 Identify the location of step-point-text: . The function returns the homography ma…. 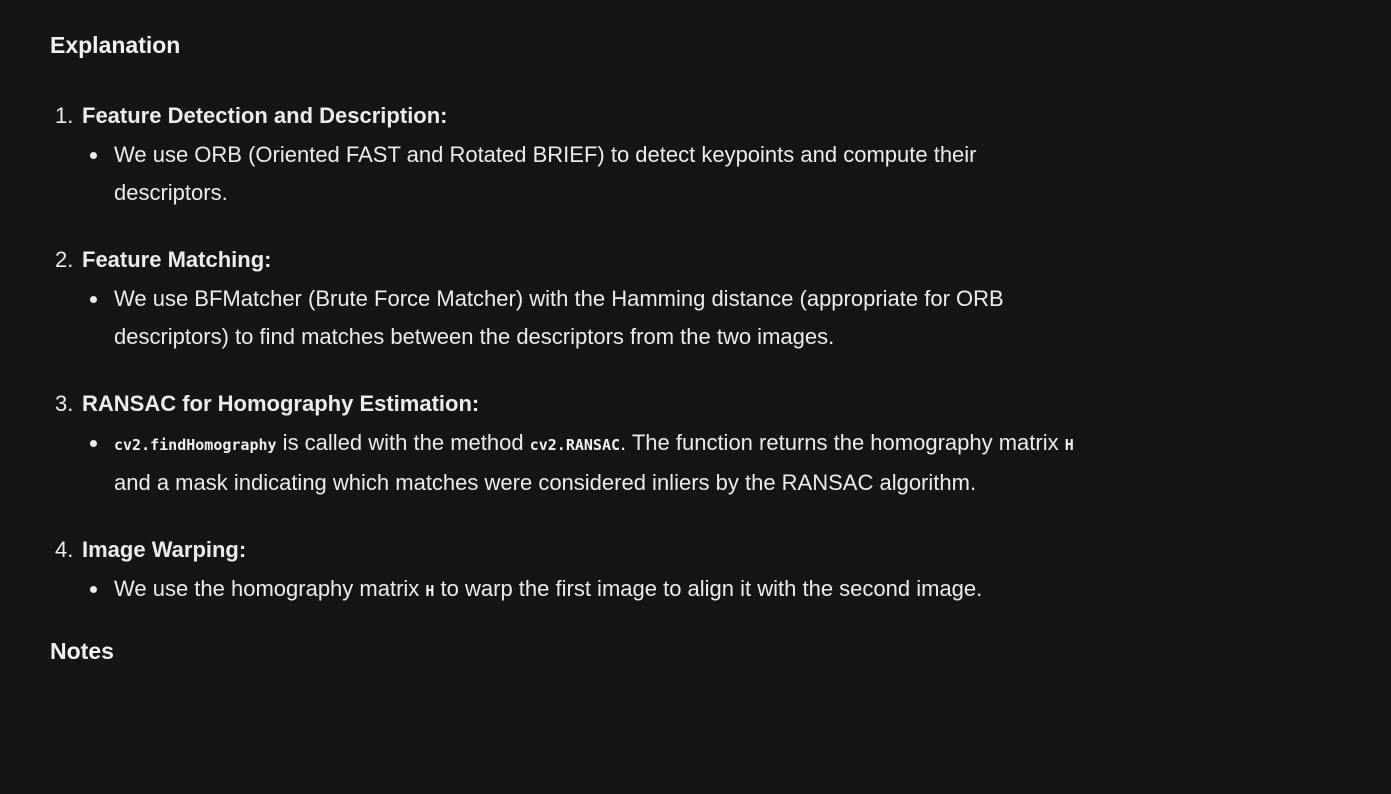
(842, 442).